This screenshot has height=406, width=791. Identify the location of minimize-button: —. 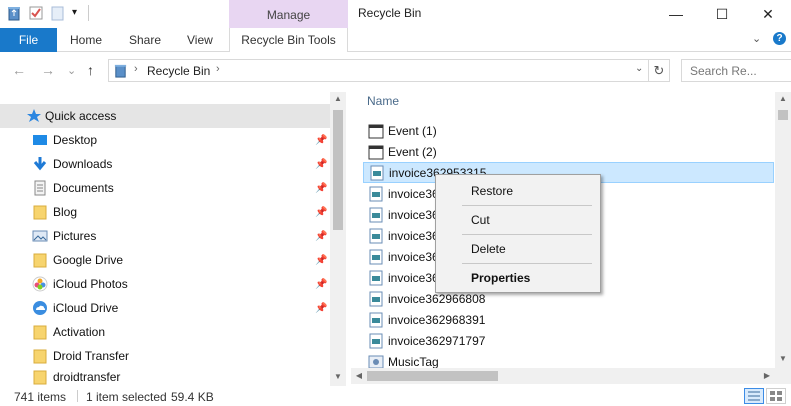
(676, 14).